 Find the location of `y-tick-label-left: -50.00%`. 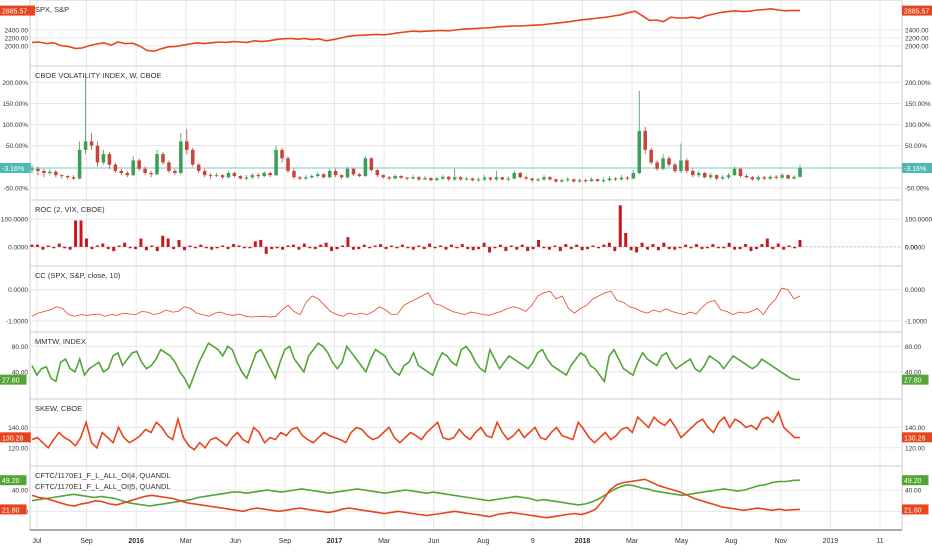

y-tick-label-left: -50.00% is located at coordinates (16, 188).